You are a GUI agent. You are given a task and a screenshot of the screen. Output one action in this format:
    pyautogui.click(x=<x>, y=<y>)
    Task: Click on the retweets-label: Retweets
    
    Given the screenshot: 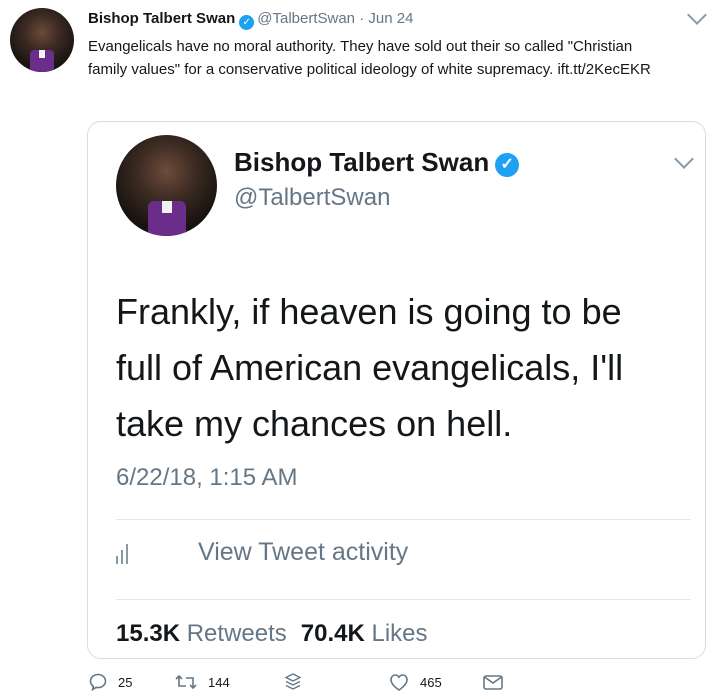 What is the action you would take?
    pyautogui.click(x=236, y=633)
    